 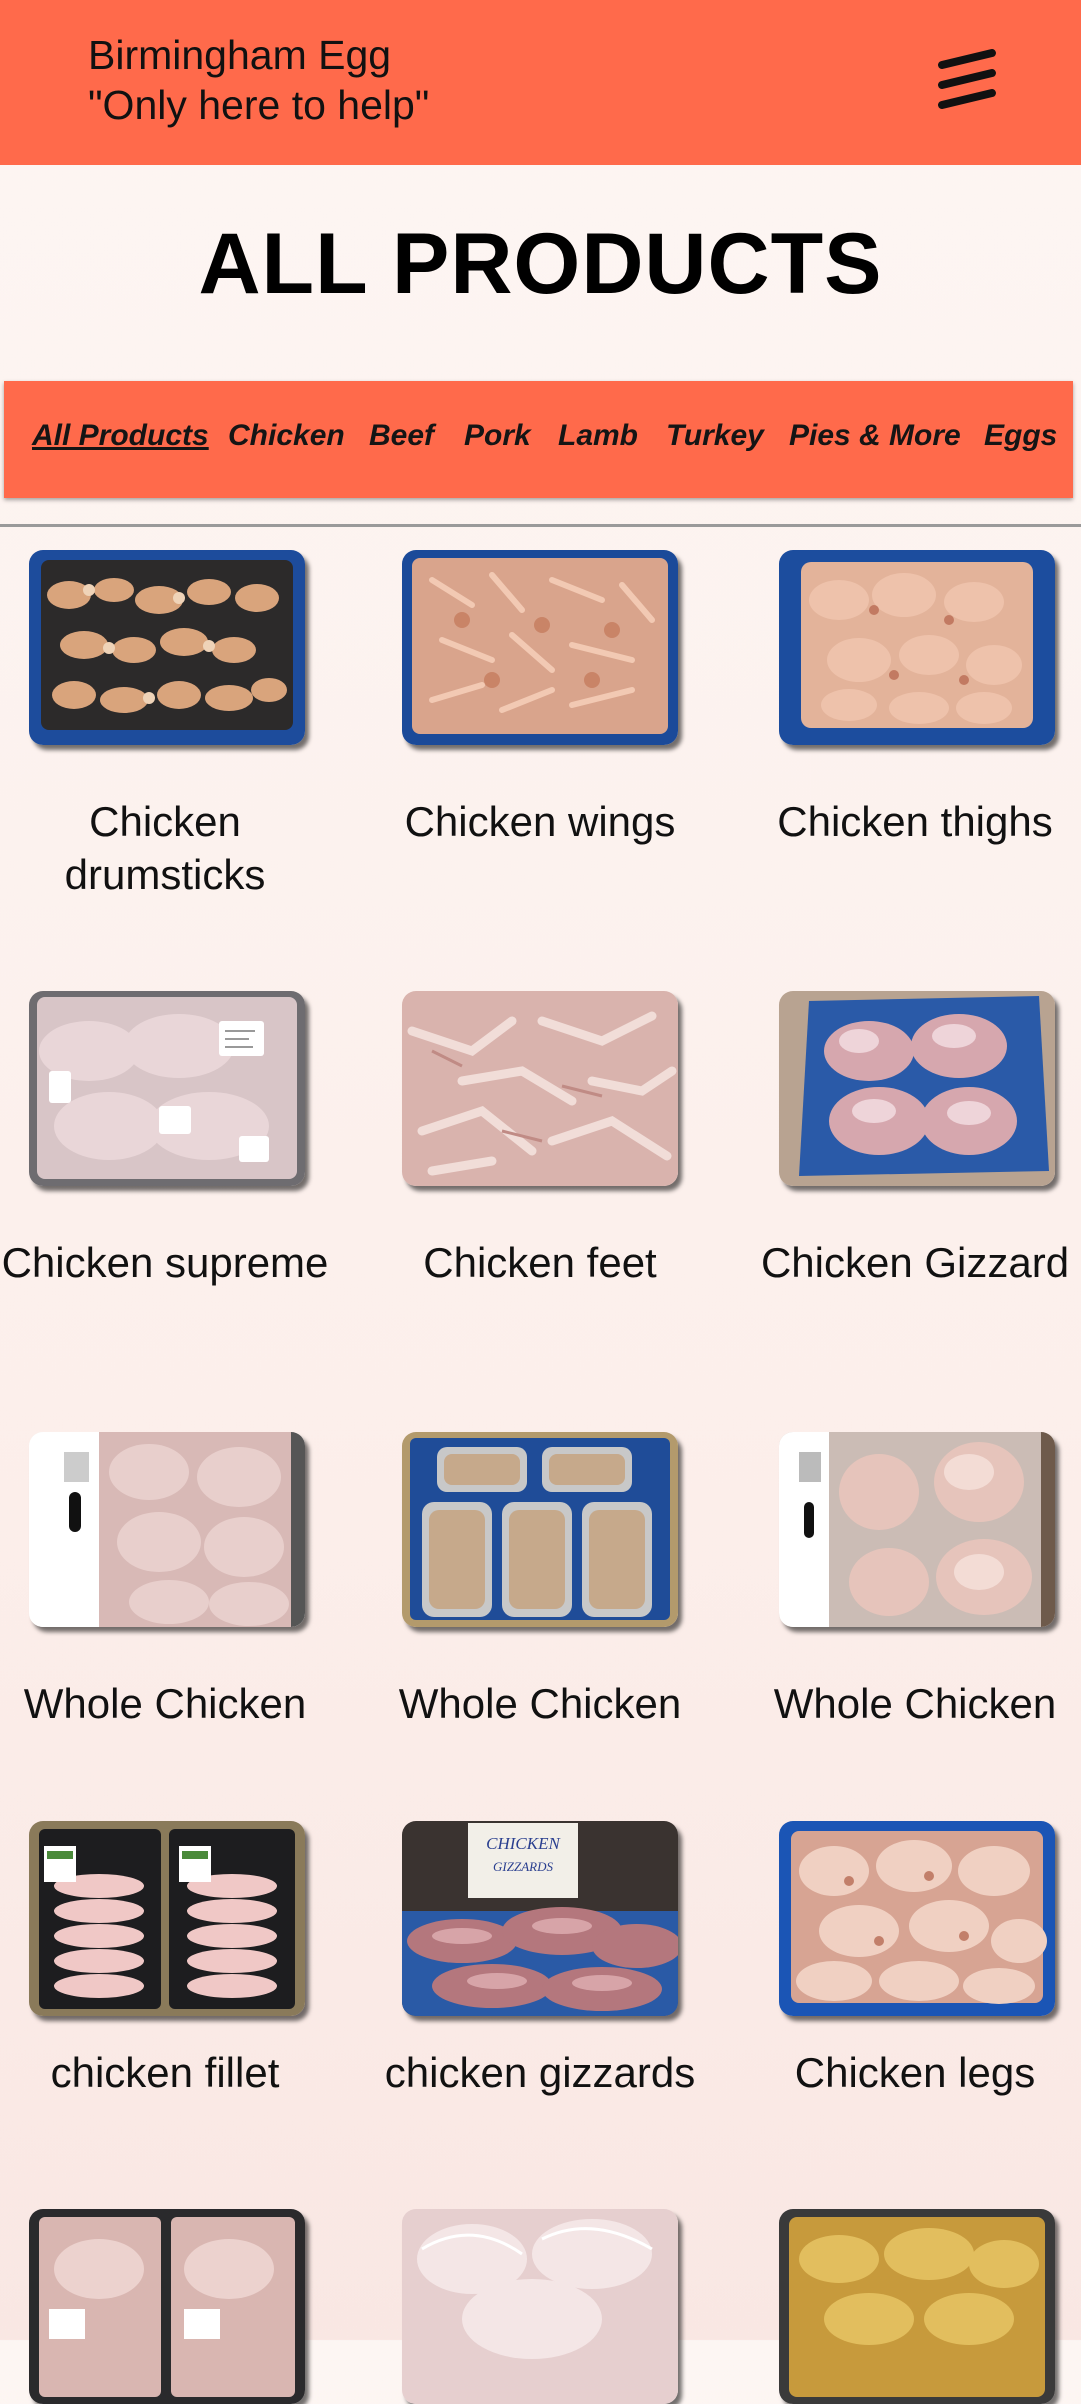 I want to click on product-card: Chicken feet, so click(x=540, y=1176).